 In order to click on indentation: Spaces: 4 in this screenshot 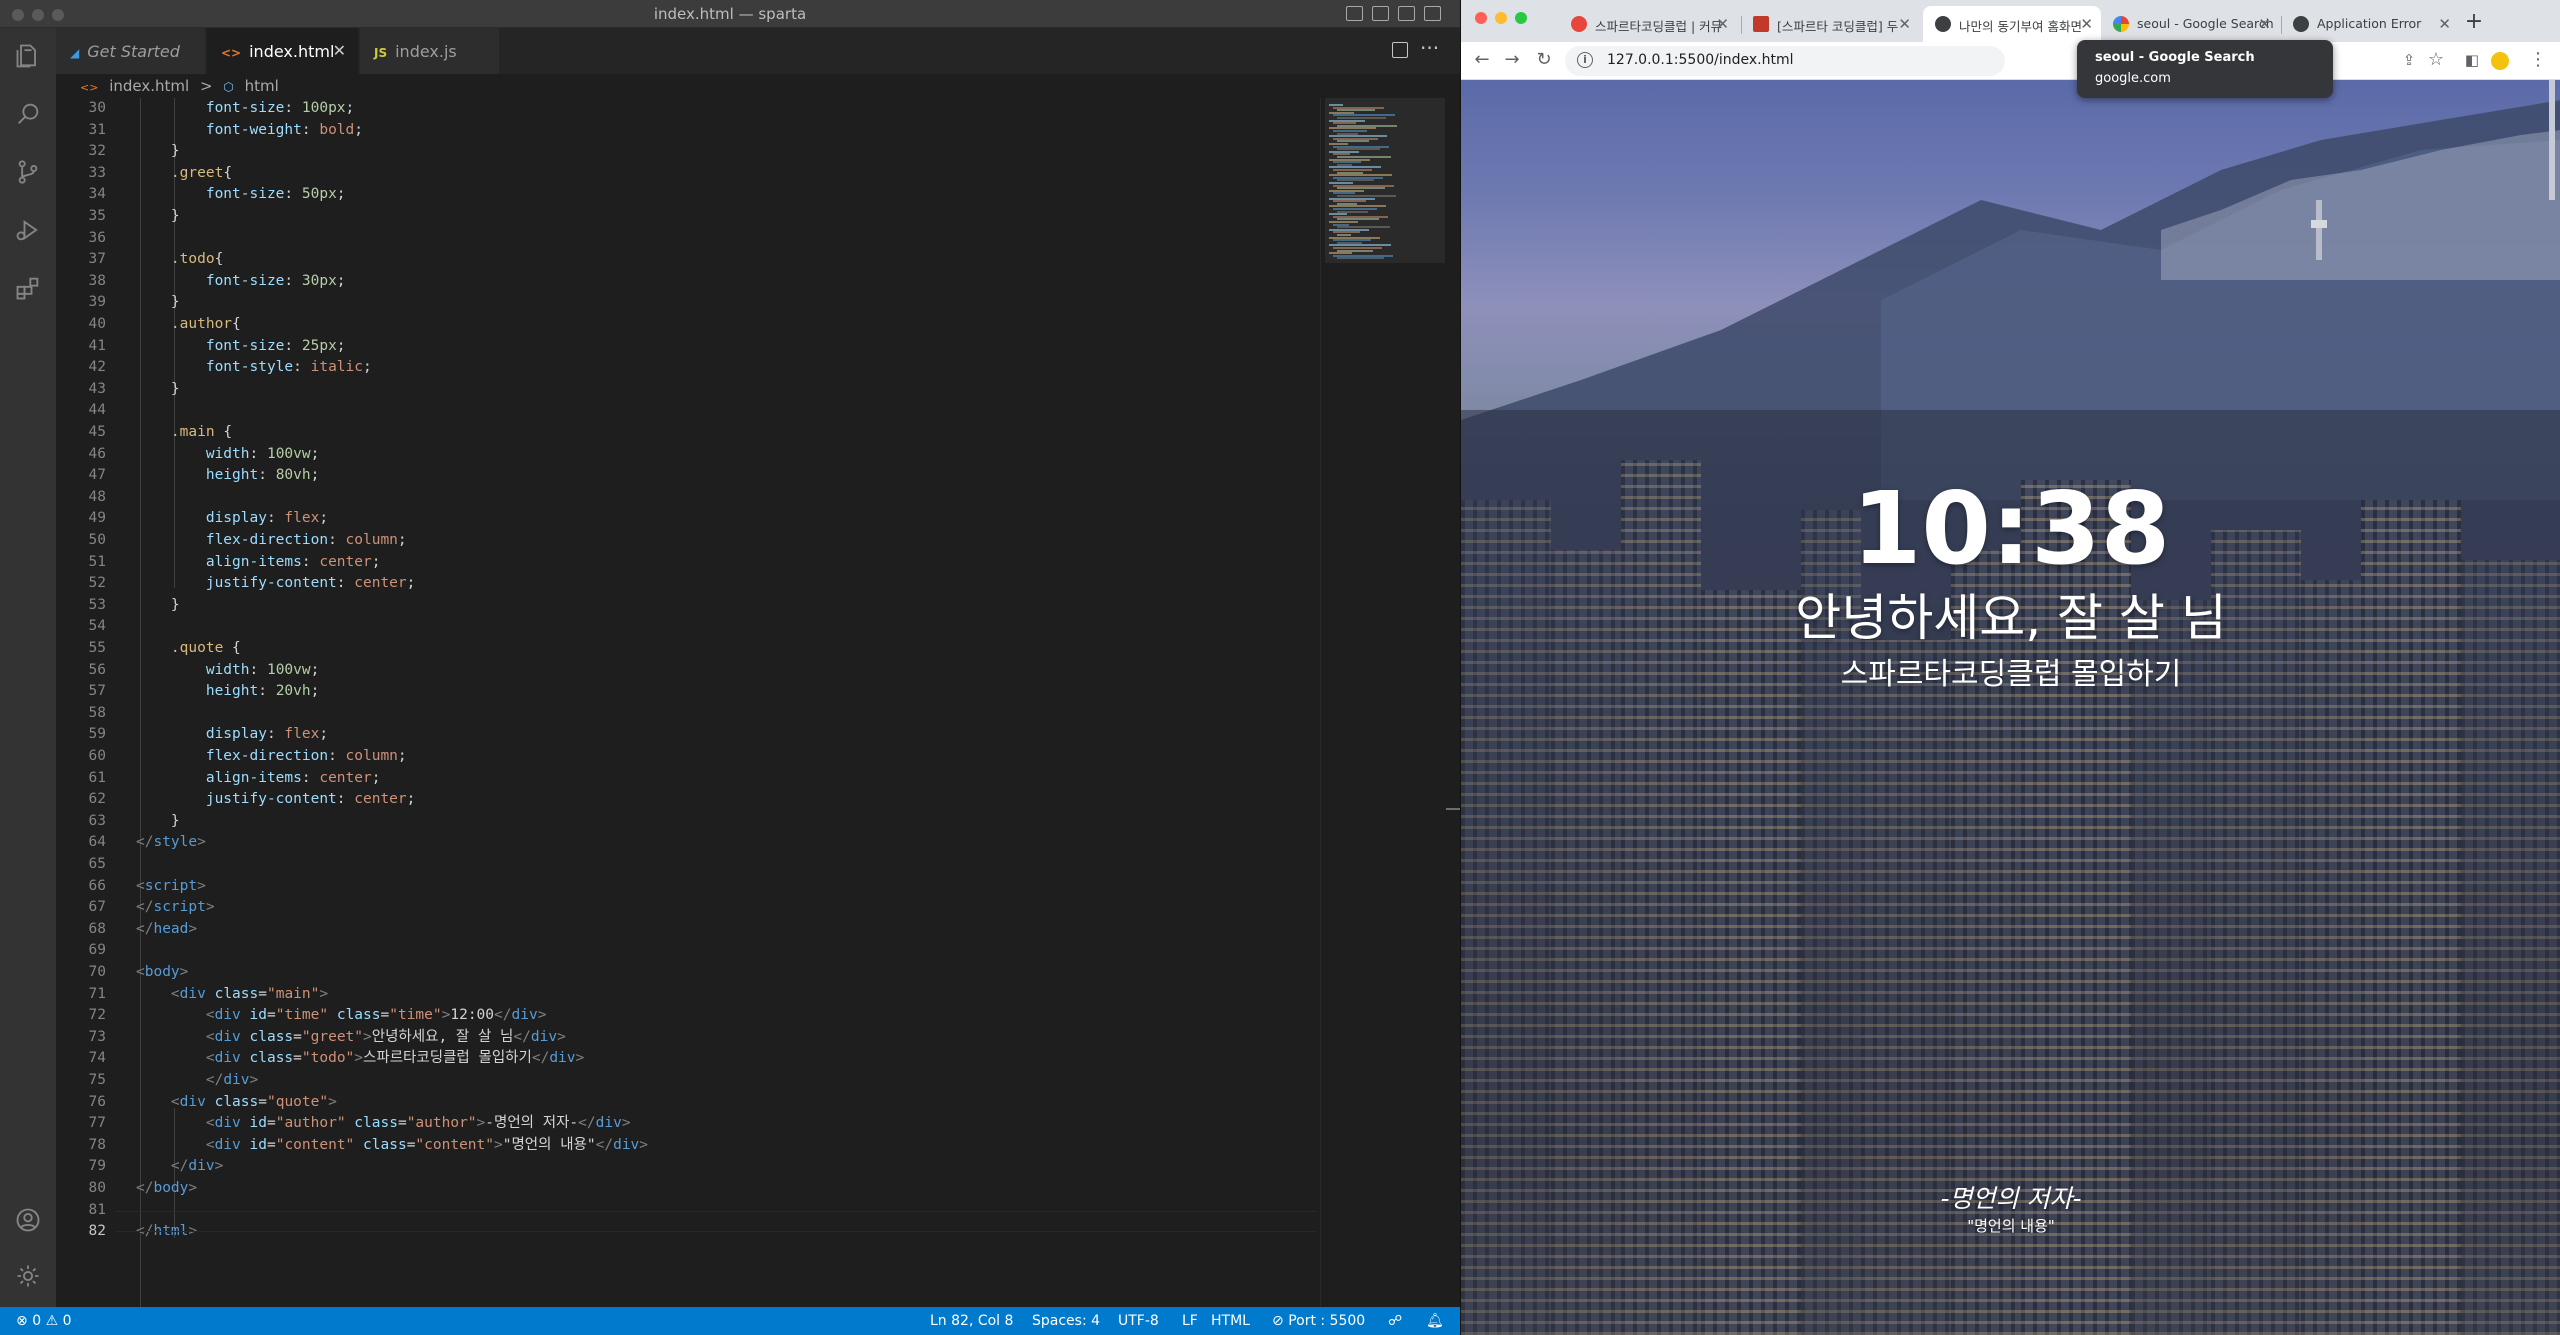, I will do `click(1066, 1321)`.